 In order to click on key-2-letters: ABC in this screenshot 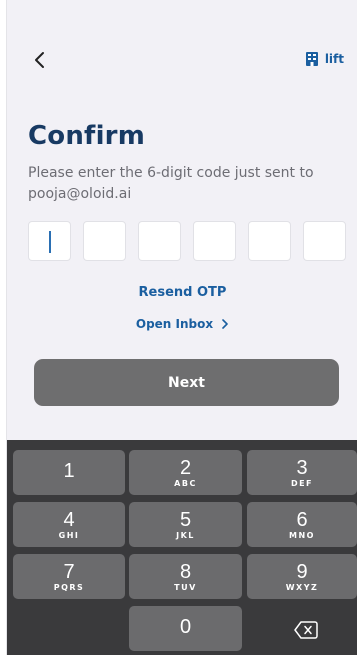, I will do `click(185, 483)`.